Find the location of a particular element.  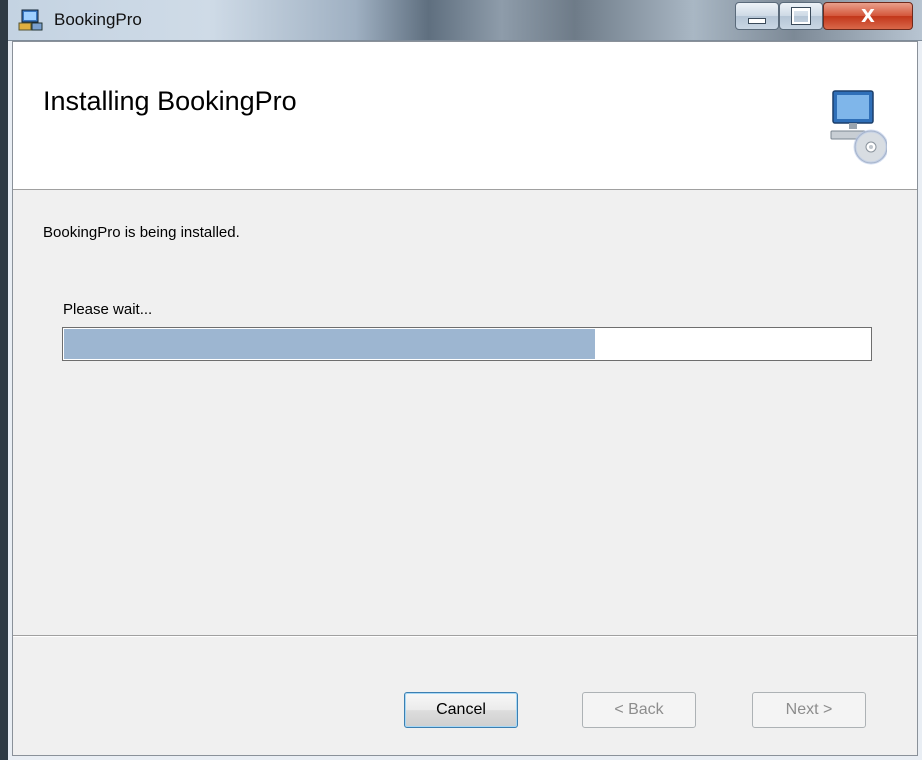

install-status-text: BookingPro is being installed. is located at coordinates (141, 232).